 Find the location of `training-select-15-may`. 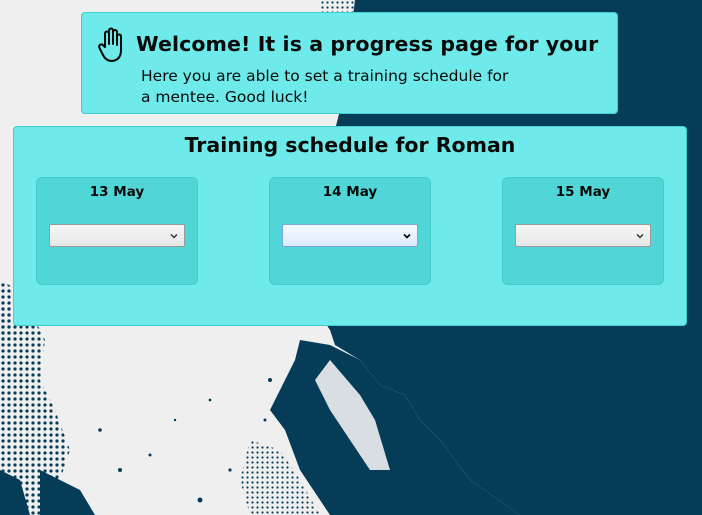

training-select-15-may is located at coordinates (583, 235).